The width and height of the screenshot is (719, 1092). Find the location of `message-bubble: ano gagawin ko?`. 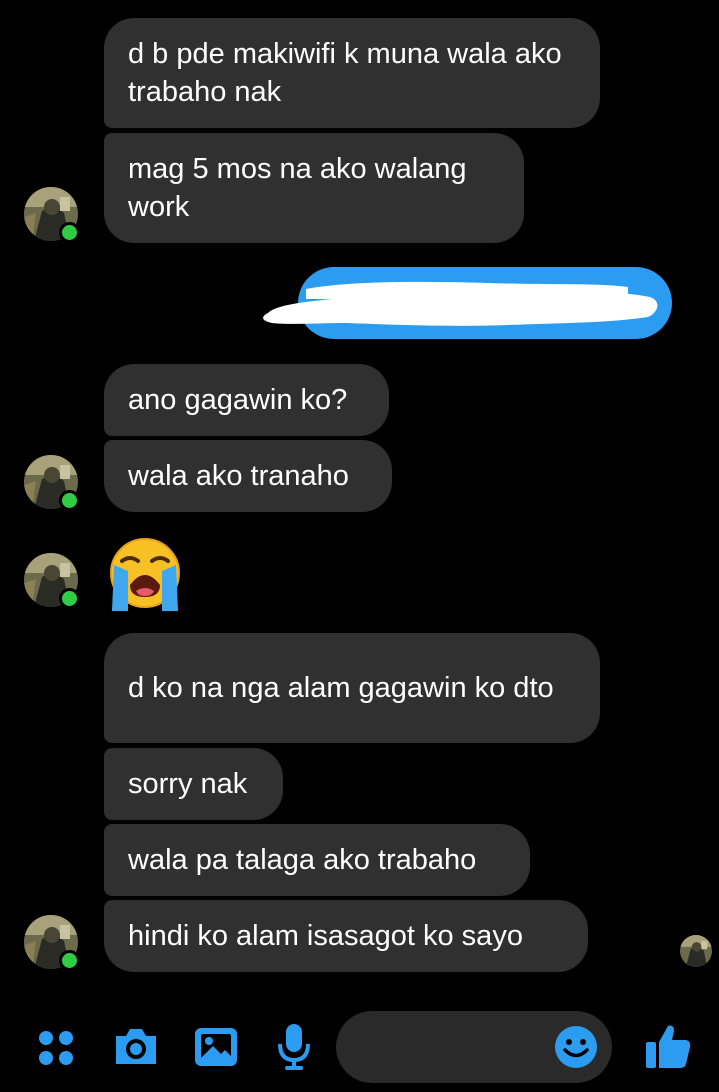

message-bubble: ano gagawin ko? is located at coordinates (246, 400).